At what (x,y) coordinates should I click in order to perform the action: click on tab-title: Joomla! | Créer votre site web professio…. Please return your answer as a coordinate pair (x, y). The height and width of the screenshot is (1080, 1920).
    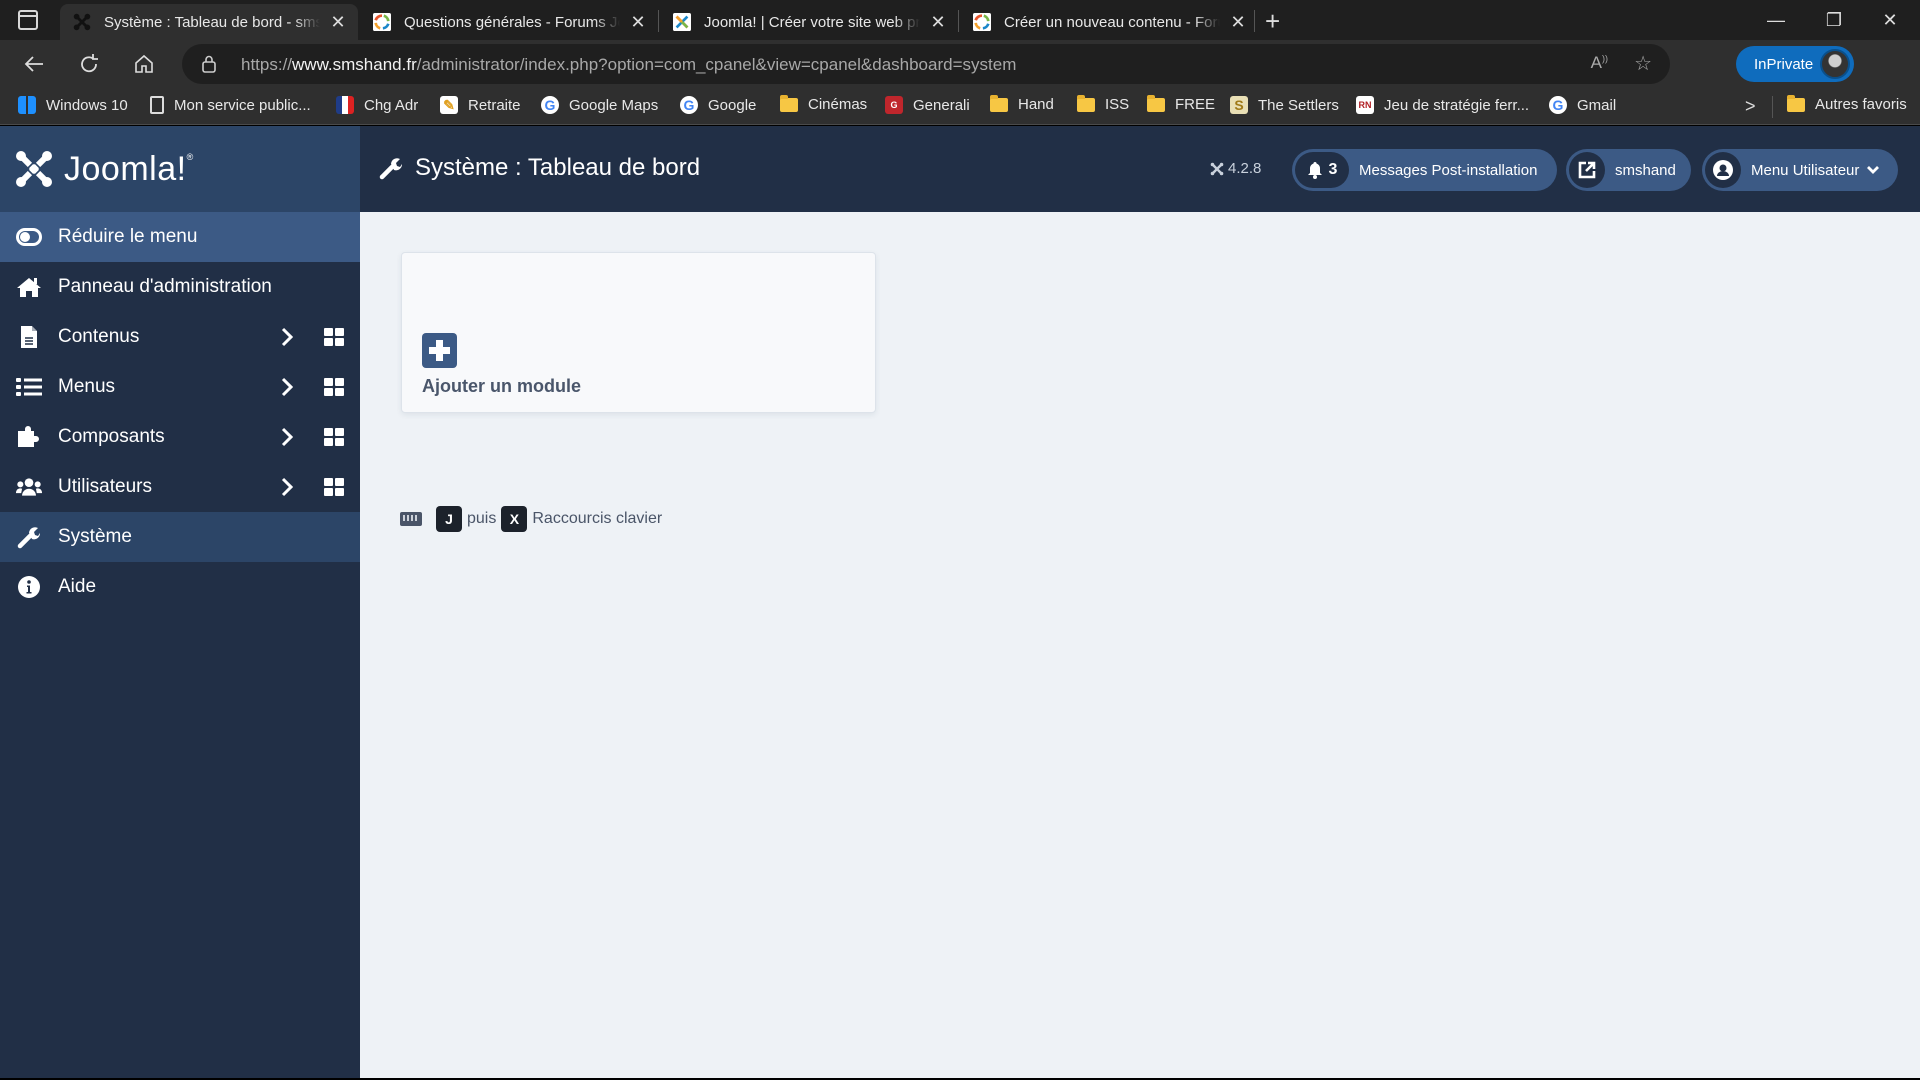
    Looking at the image, I should click on (812, 22).